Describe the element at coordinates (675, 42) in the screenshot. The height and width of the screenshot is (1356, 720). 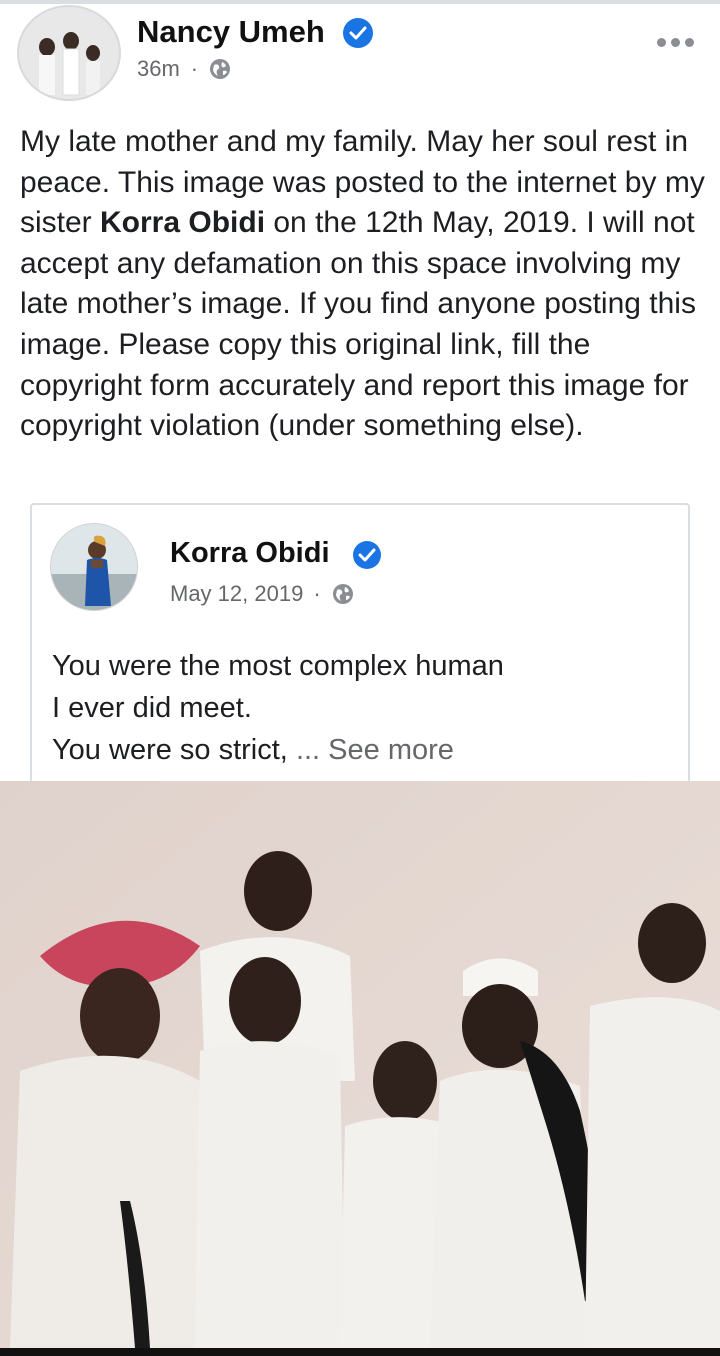
I see `more-options-icon` at that location.